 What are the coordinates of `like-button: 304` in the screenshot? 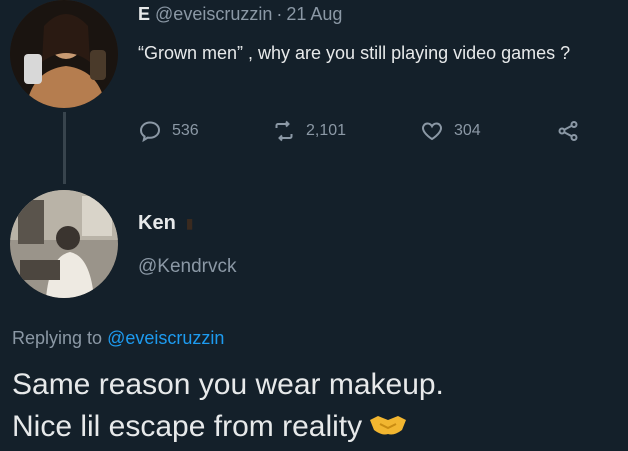 It's located at (450, 131).